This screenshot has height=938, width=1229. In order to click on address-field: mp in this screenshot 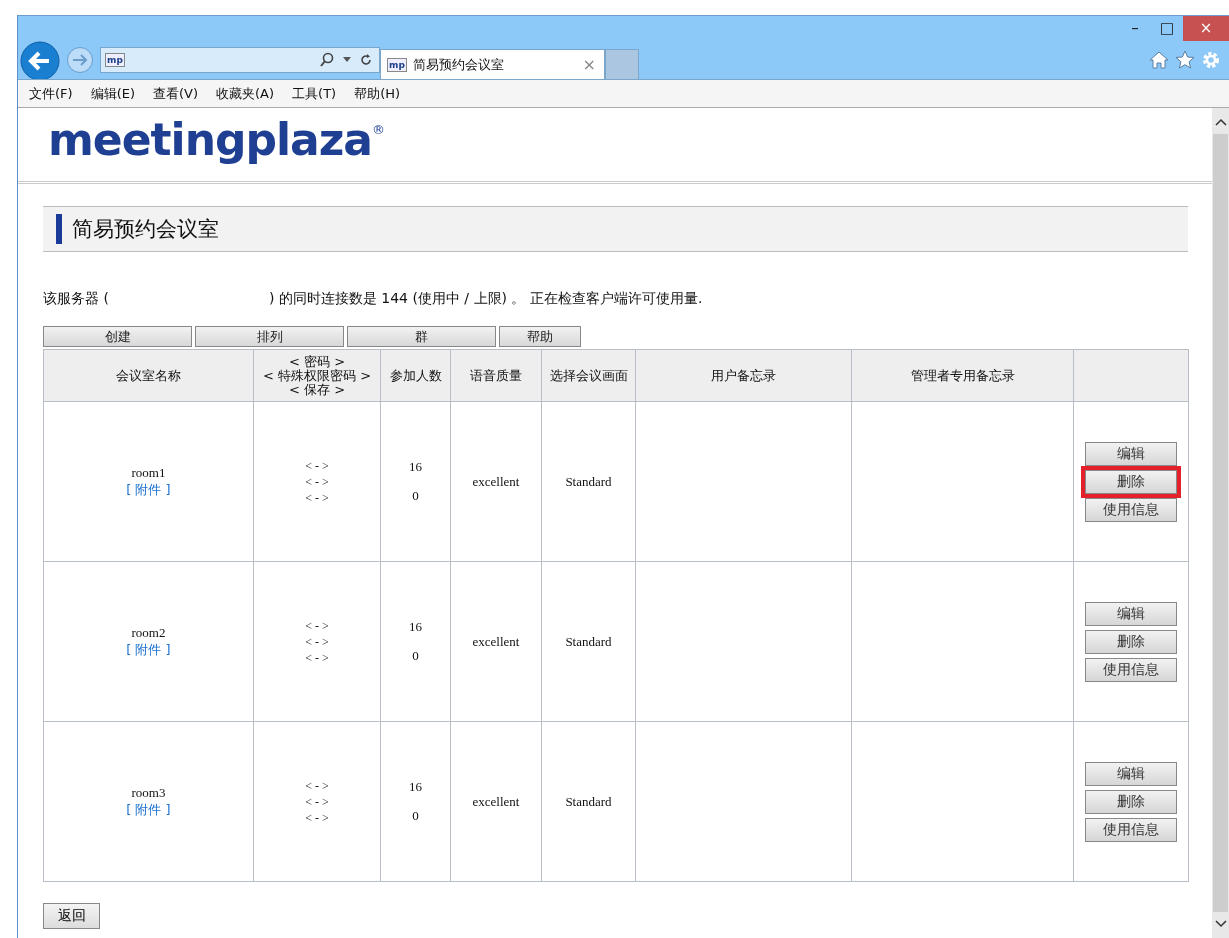, I will do `click(240, 60)`.